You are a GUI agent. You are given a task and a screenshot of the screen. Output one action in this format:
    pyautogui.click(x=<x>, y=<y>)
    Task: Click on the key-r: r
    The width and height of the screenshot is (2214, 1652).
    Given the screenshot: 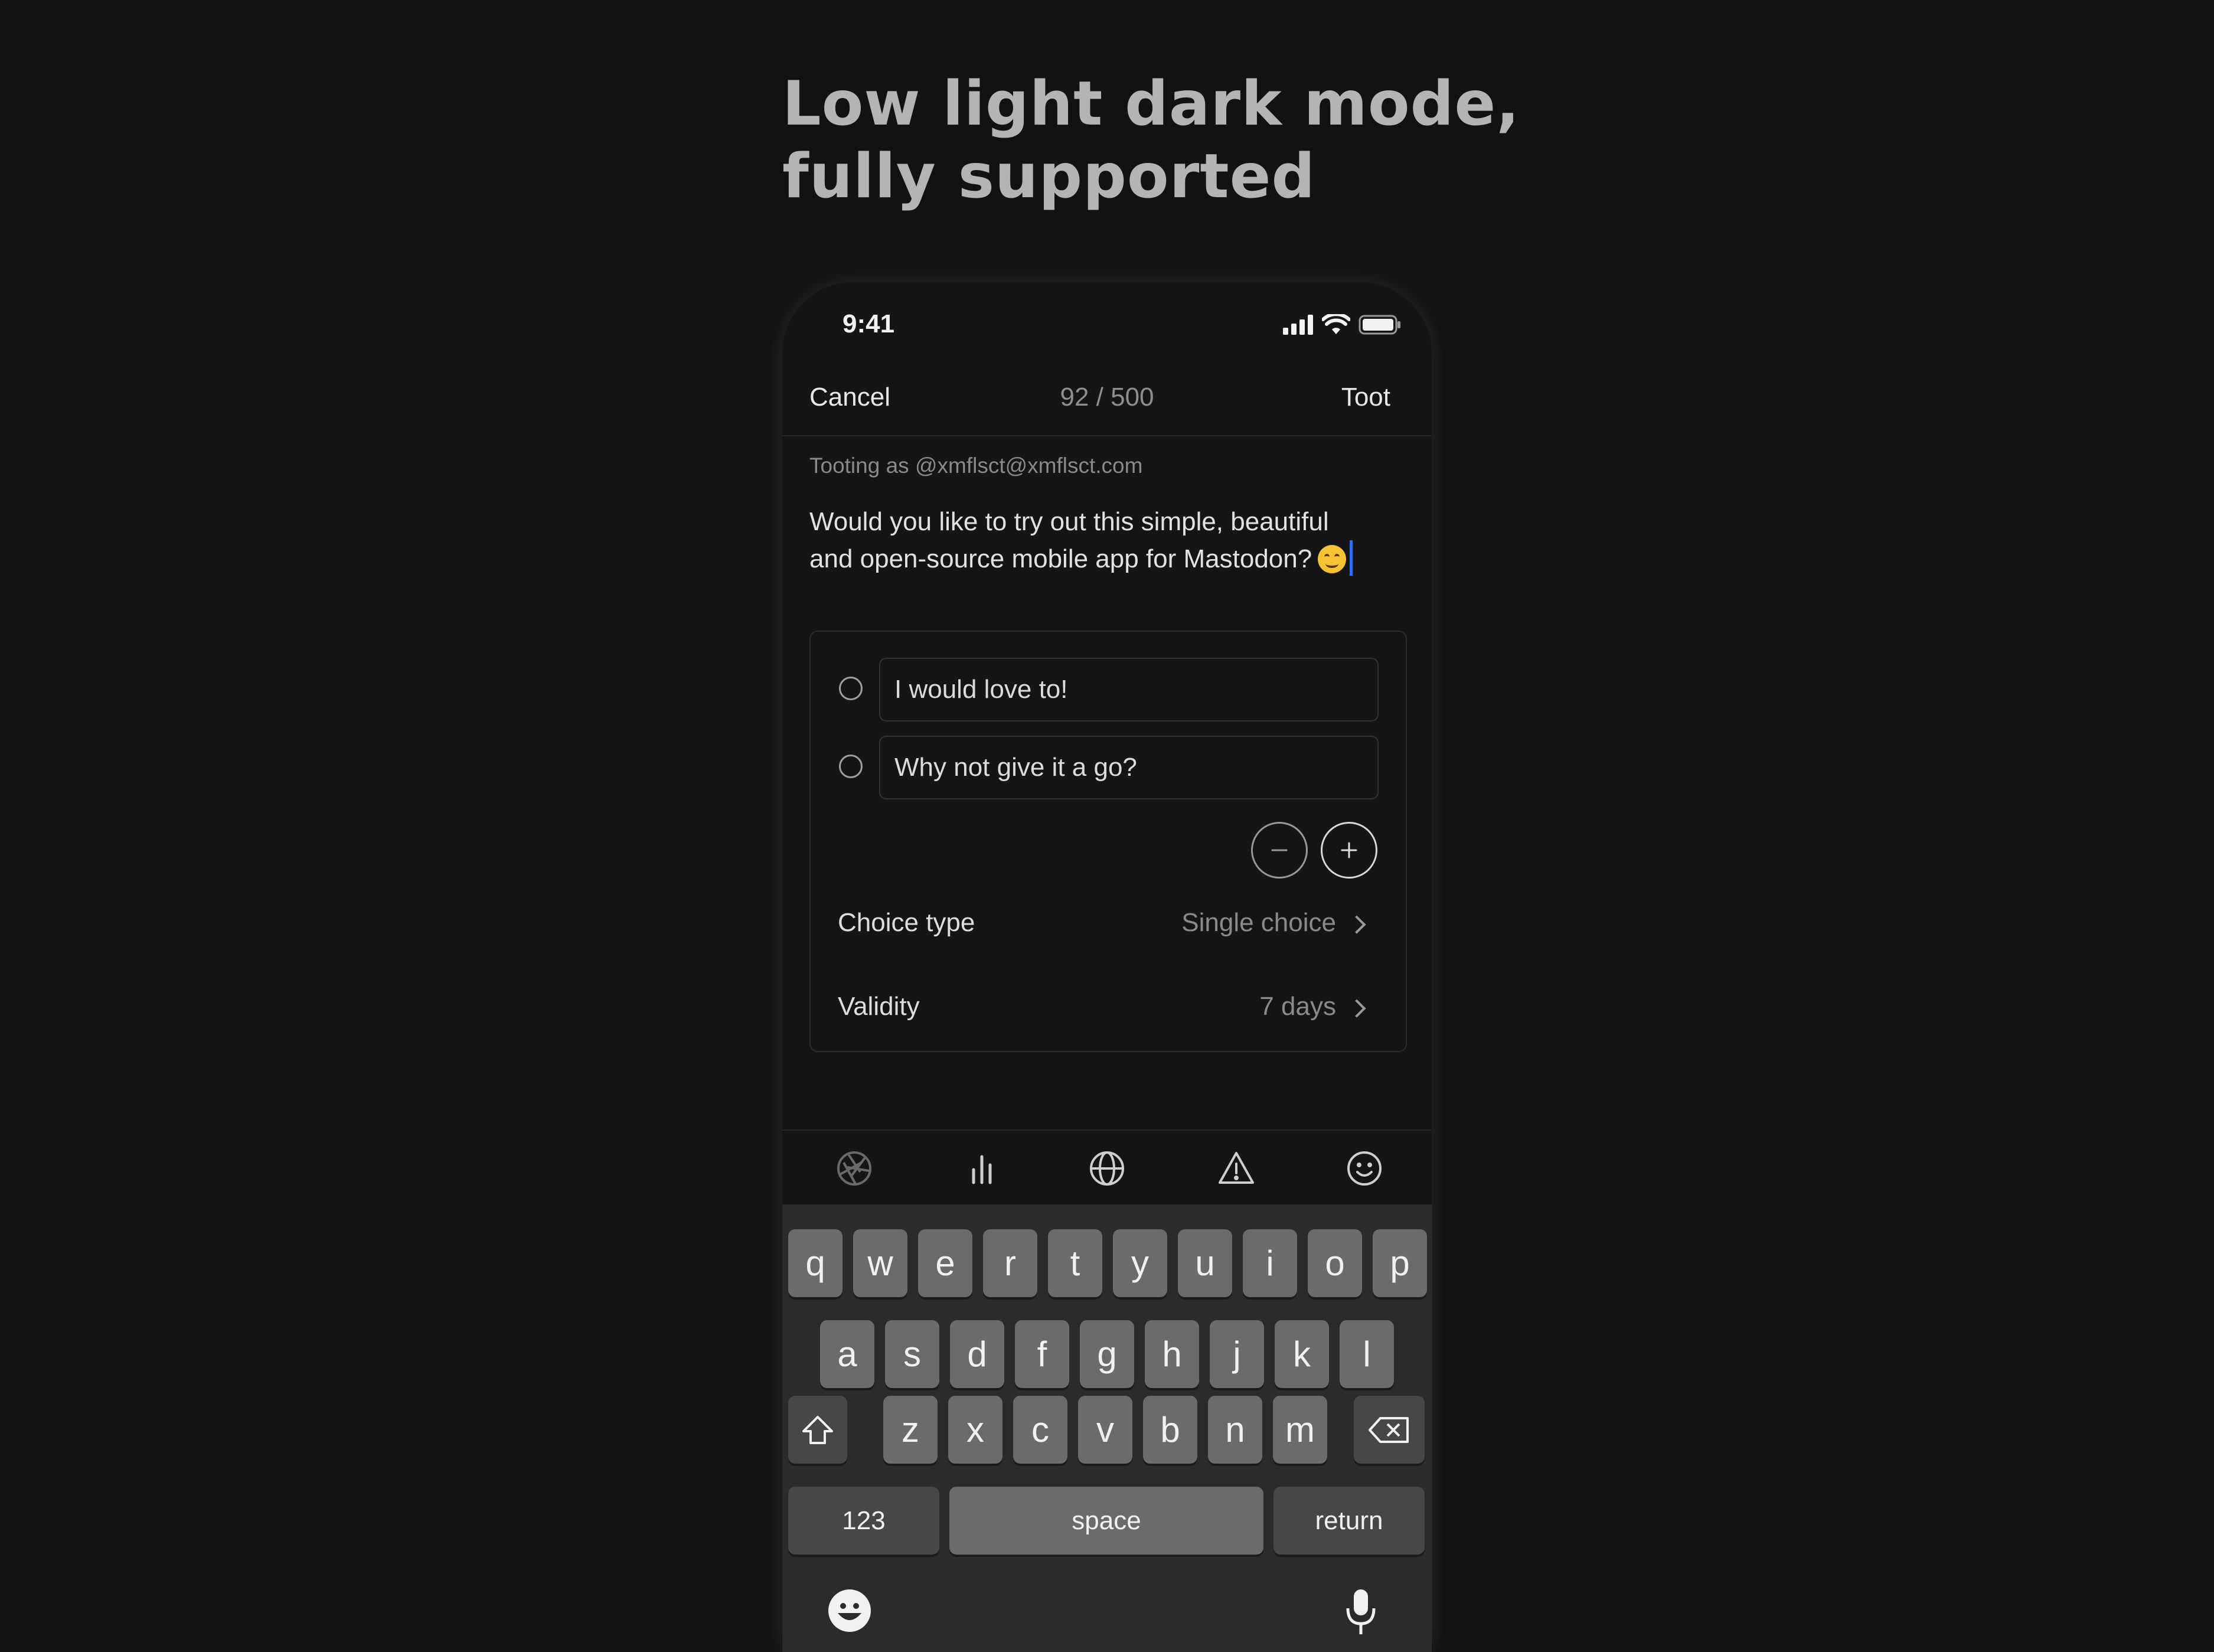 What is the action you would take?
    pyautogui.click(x=1010, y=1263)
    